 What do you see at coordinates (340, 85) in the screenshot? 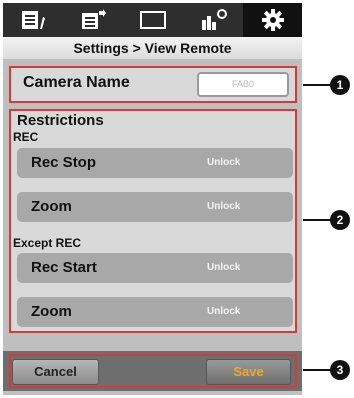
I see `callout-badge-1: 1` at bounding box center [340, 85].